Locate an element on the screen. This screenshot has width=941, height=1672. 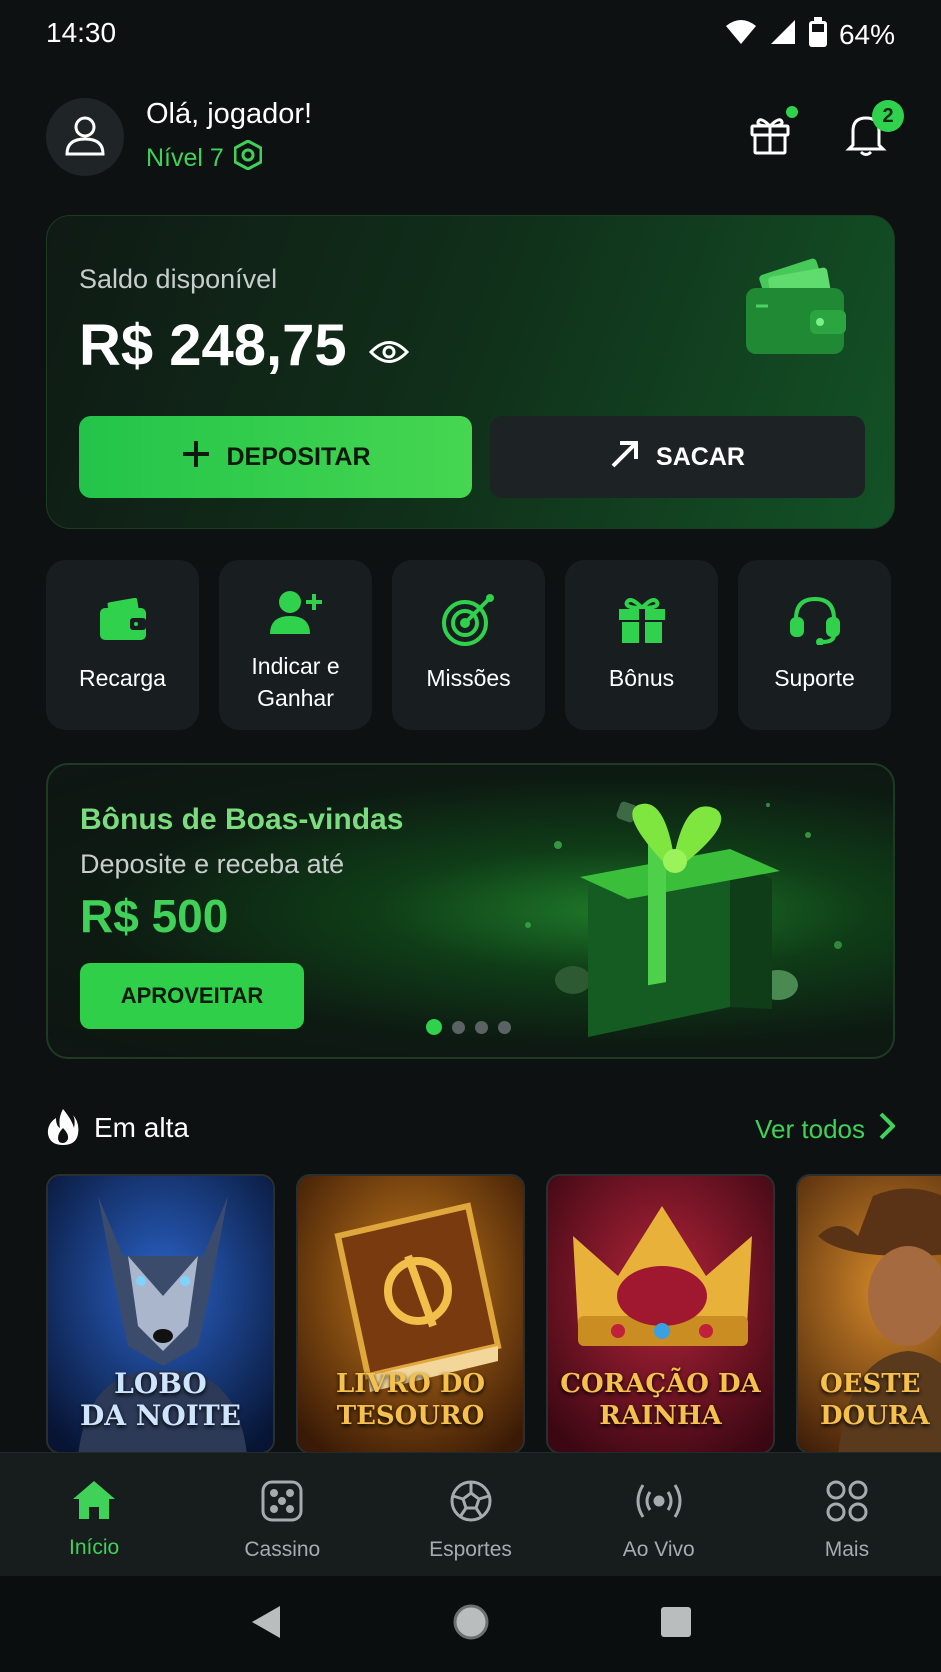
nav-label: Mais is located at coordinates (847, 1549).